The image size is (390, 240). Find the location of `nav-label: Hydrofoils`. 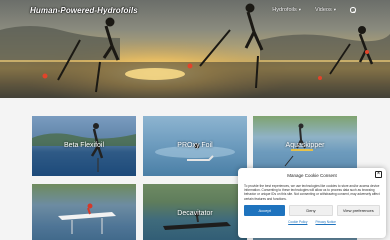

nav-label: Hydrofoils is located at coordinates (284, 10).